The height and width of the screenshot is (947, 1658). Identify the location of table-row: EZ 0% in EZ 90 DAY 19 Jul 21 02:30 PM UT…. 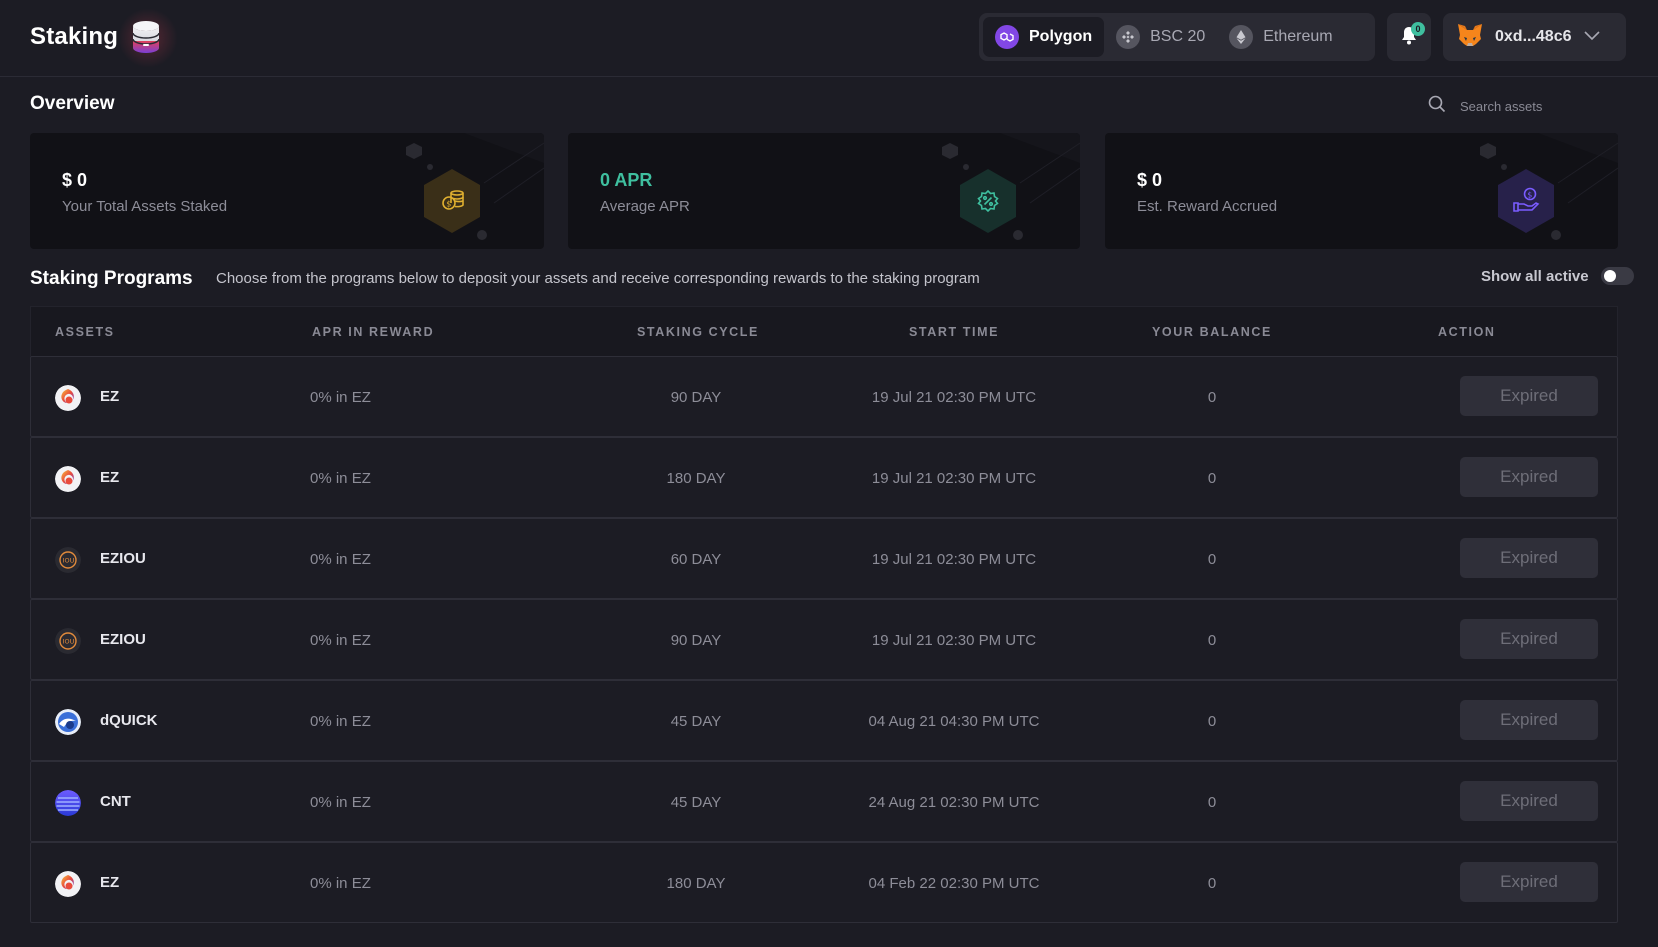
(824, 396).